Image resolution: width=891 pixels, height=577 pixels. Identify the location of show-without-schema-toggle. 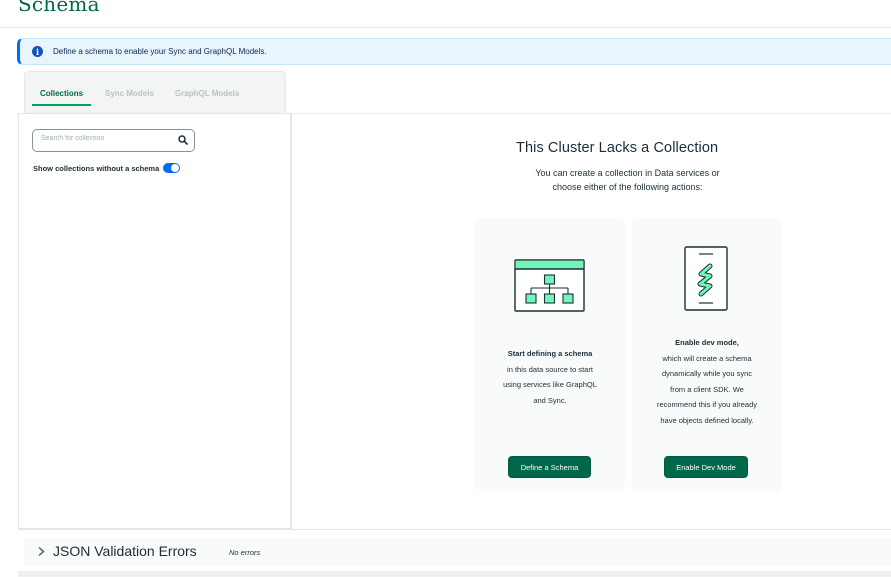
(172, 168).